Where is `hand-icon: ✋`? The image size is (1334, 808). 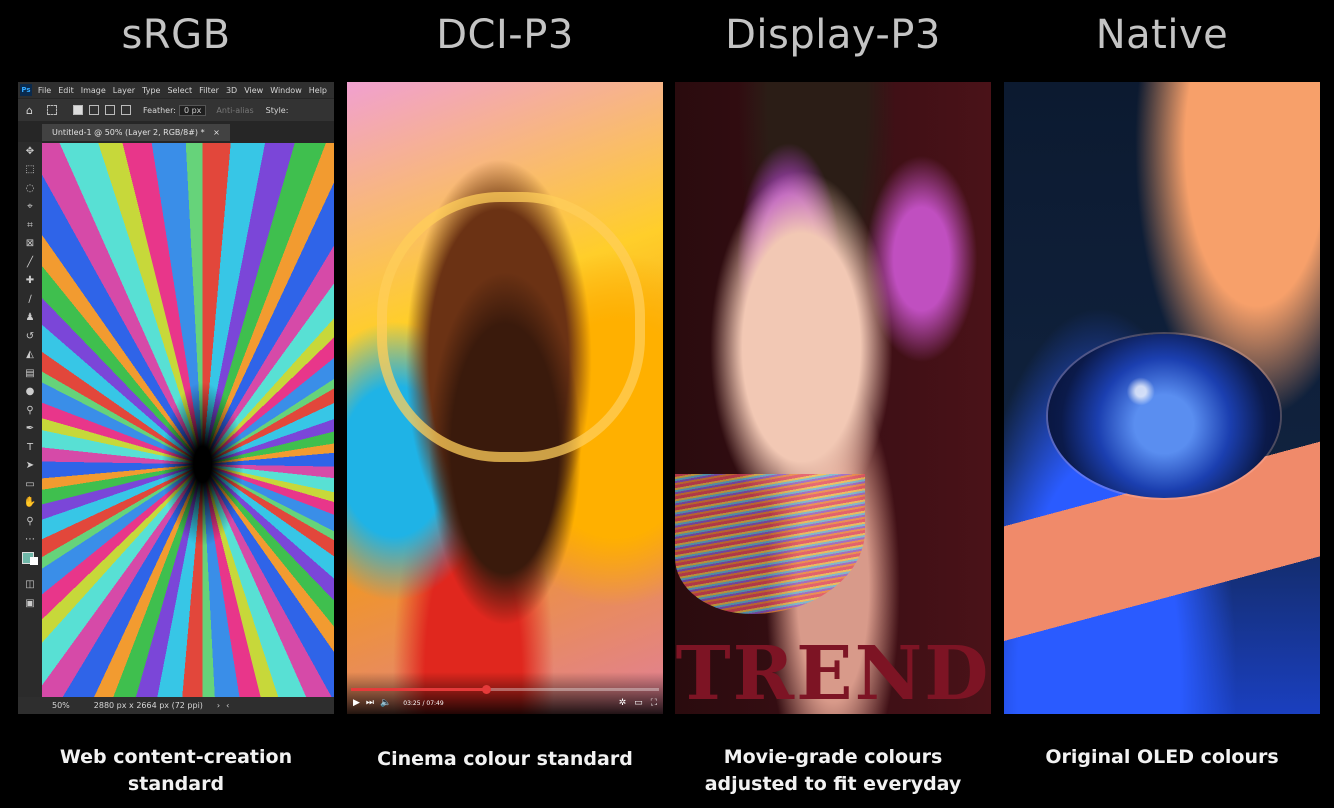
hand-icon: ✋ is located at coordinates (30, 503).